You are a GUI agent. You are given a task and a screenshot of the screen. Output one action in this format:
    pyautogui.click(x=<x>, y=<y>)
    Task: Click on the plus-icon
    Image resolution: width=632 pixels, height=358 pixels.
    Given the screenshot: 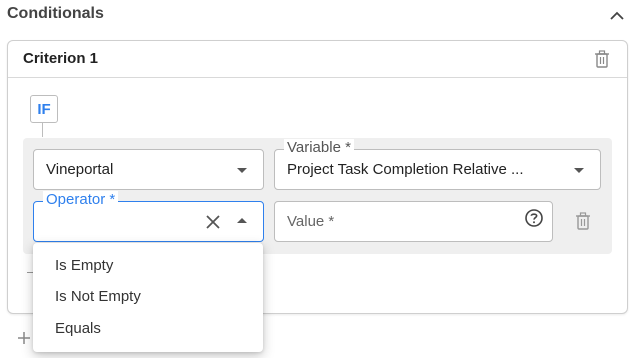 What is the action you would take?
    pyautogui.click(x=24, y=338)
    